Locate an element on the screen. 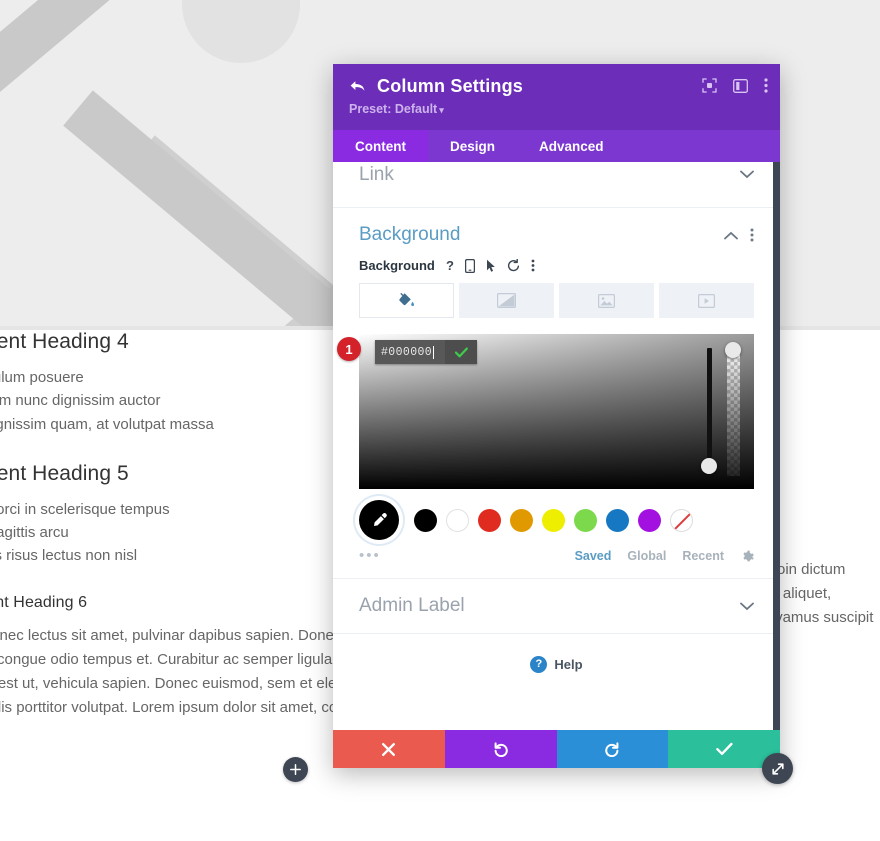 The height and width of the screenshot is (841, 880). background-video-tab is located at coordinates (706, 300).